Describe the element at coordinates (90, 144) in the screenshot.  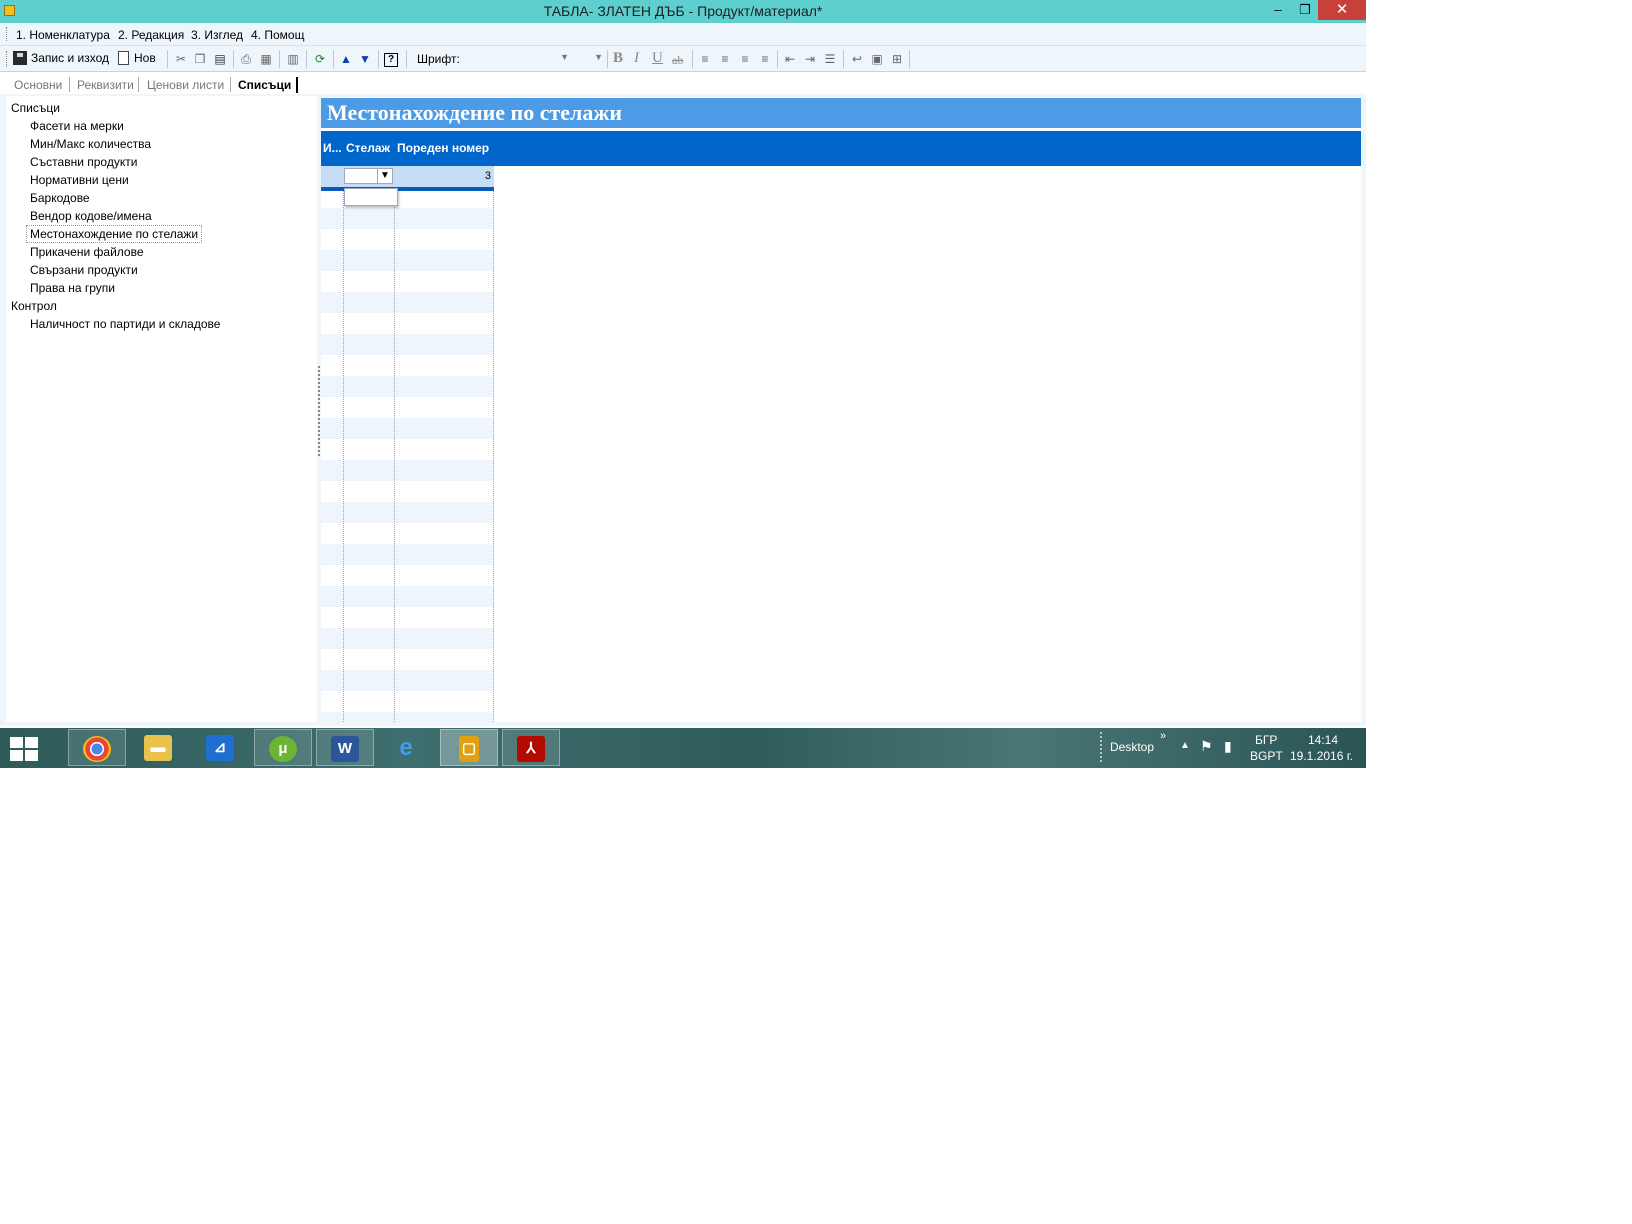
I see `tree-item-min-max-quantities: Мин/Макс количества` at that location.